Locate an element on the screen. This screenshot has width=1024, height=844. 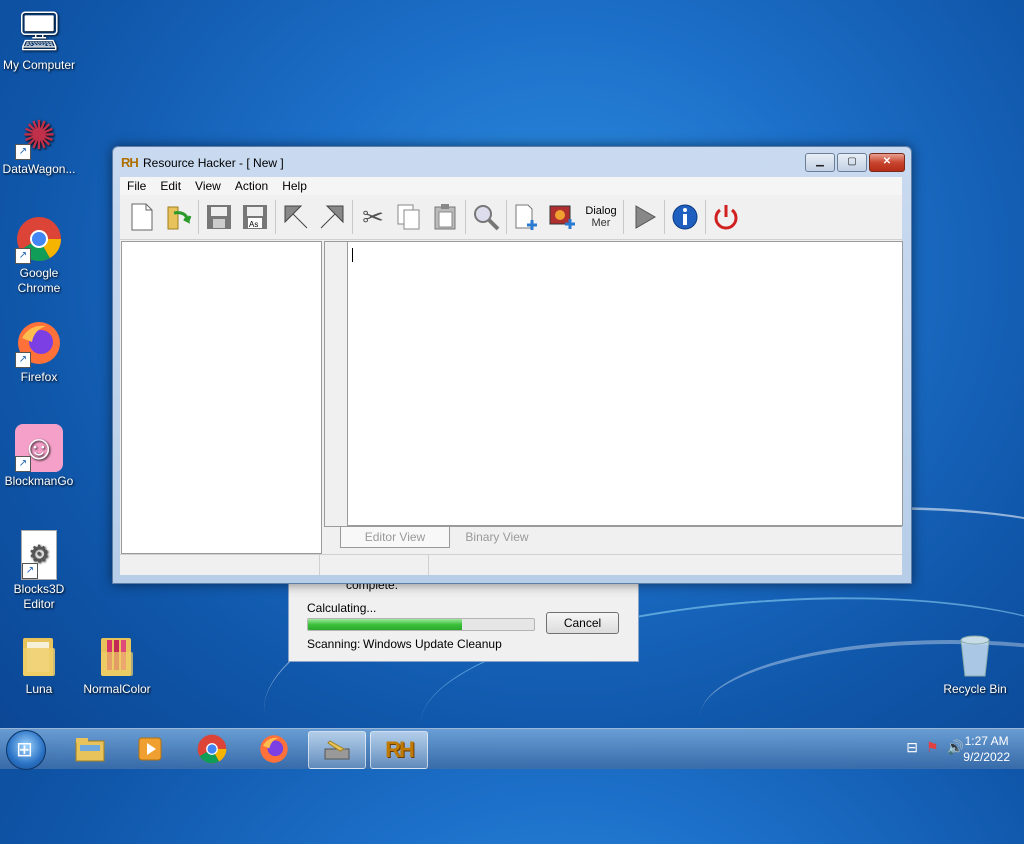
desktop-icon-recycle-bin: Recycle Bin is located at coordinates (975, 664).